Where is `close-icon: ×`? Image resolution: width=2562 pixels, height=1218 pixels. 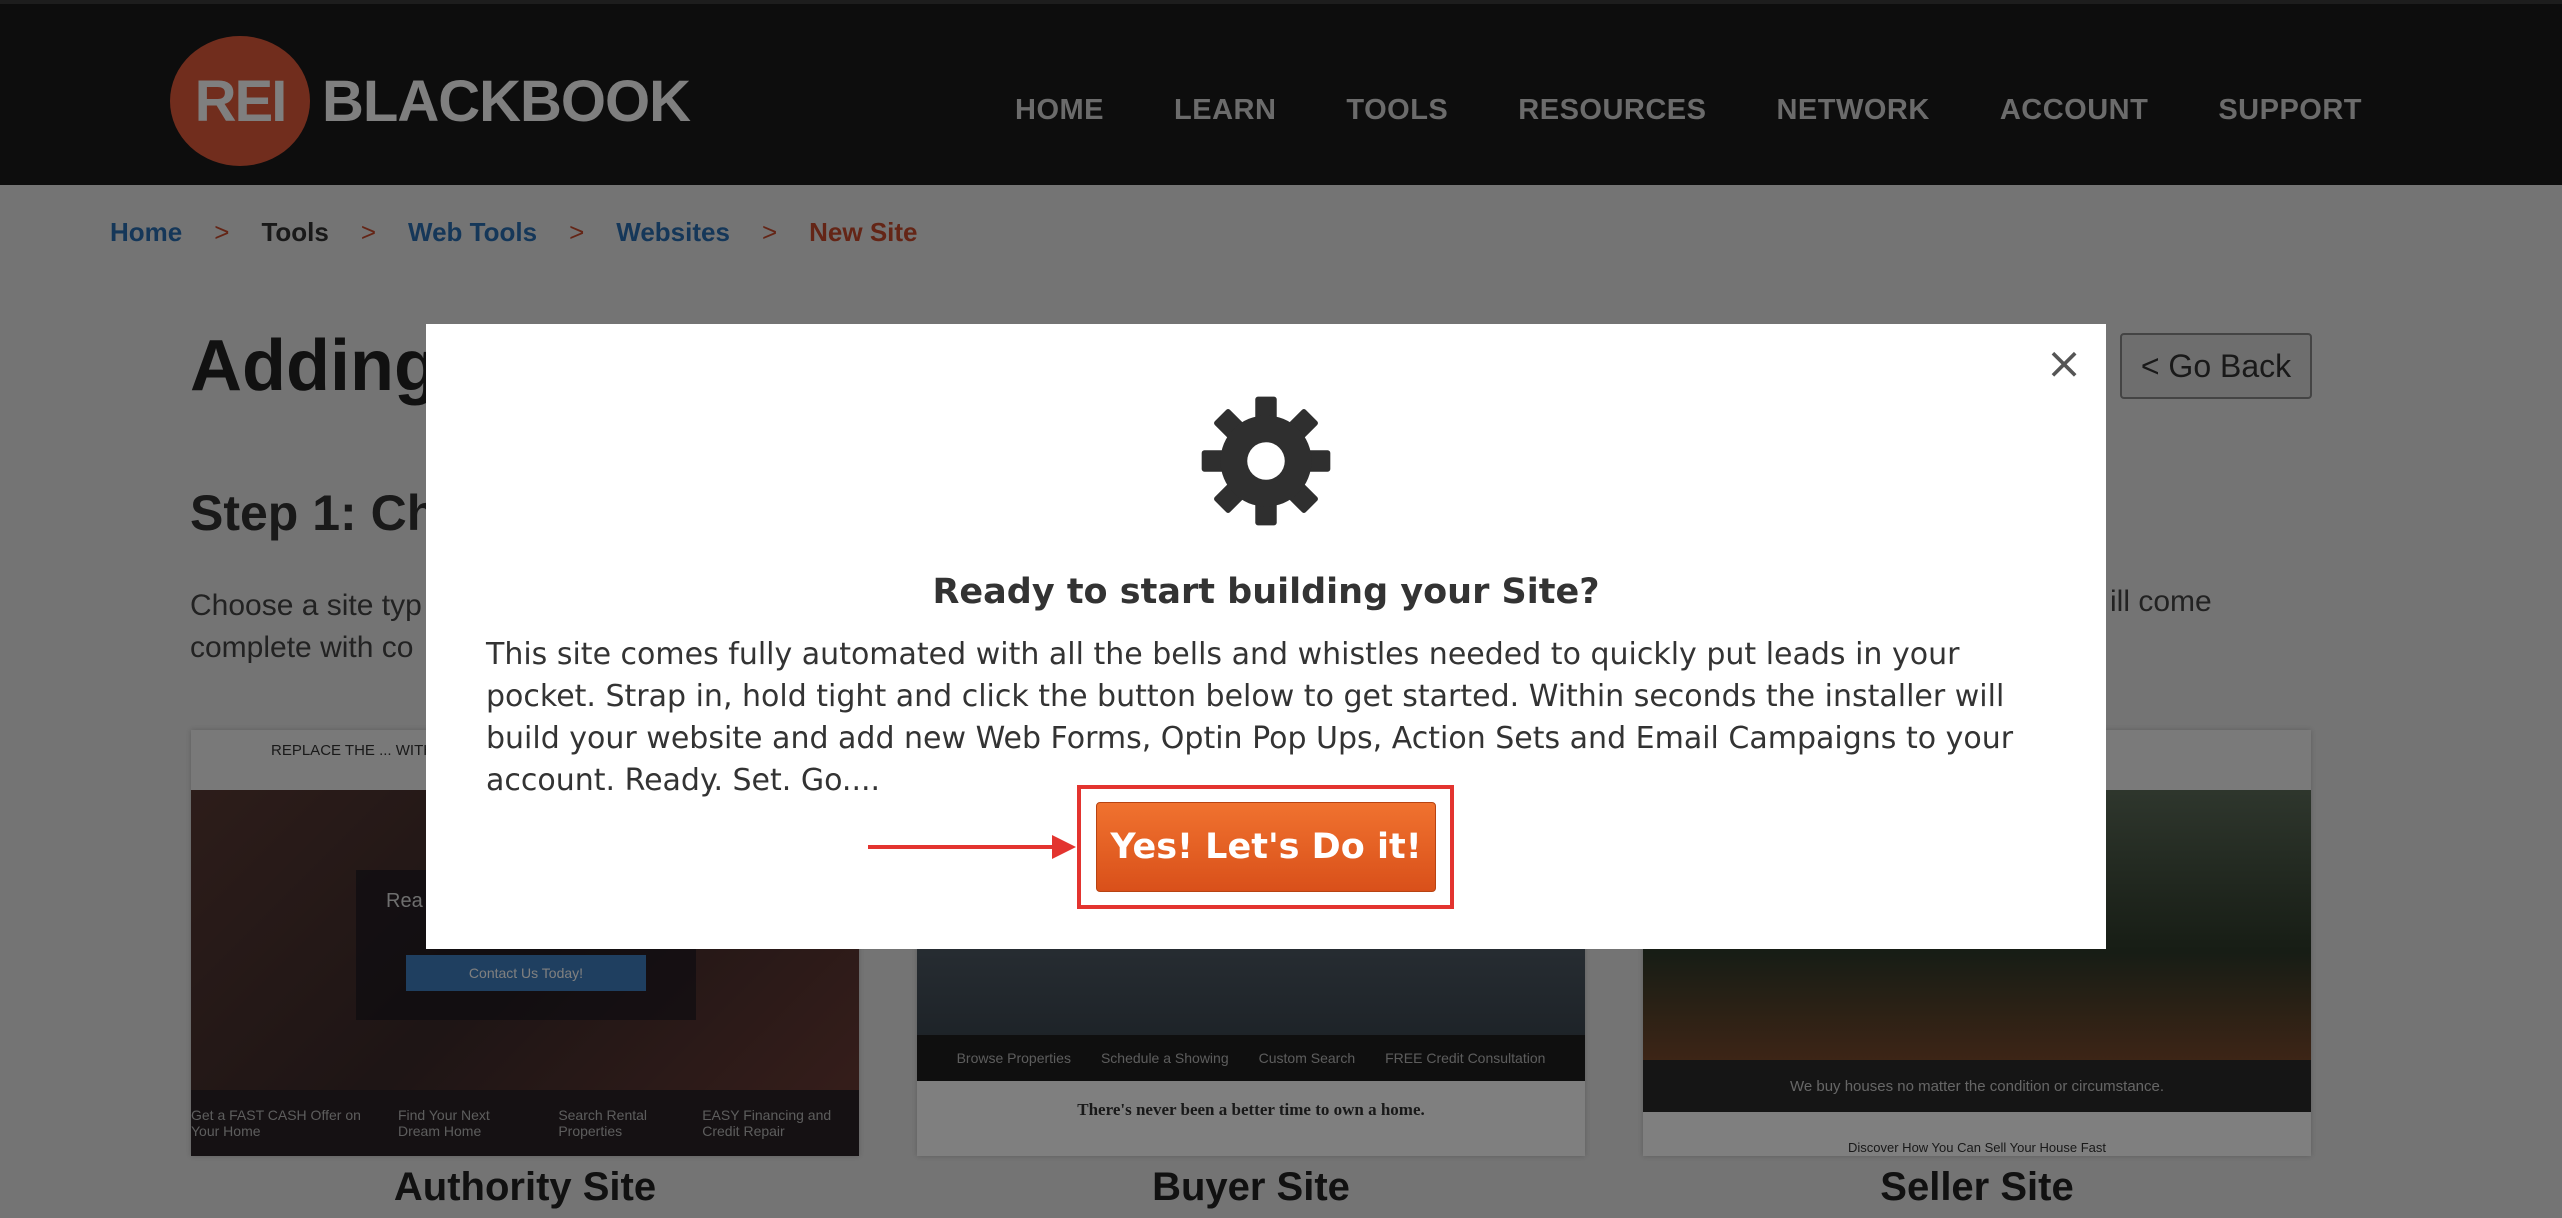
close-icon: × is located at coordinates (2064, 364).